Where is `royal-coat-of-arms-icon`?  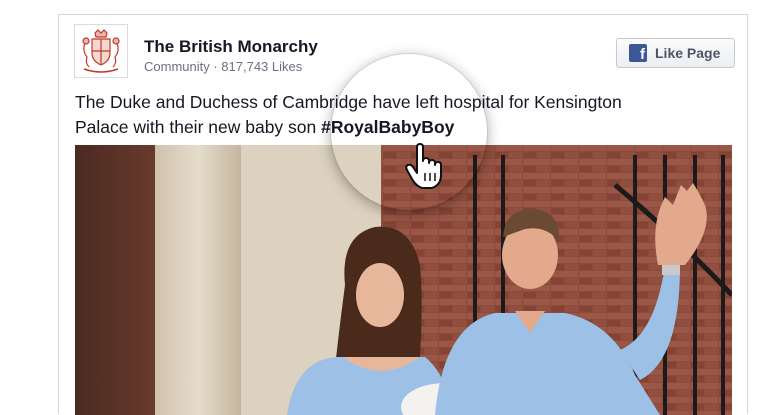
royal-coat-of-arms-icon is located at coordinates (101, 51).